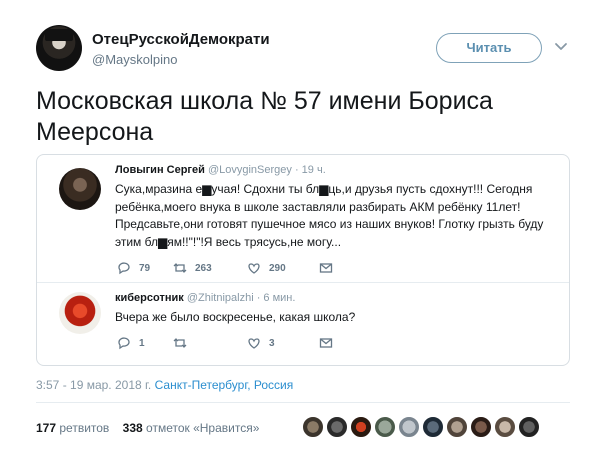 This screenshot has height=464, width=604. Describe the element at coordinates (489, 48) in the screenshot. I see `follow-button: Читать` at that location.